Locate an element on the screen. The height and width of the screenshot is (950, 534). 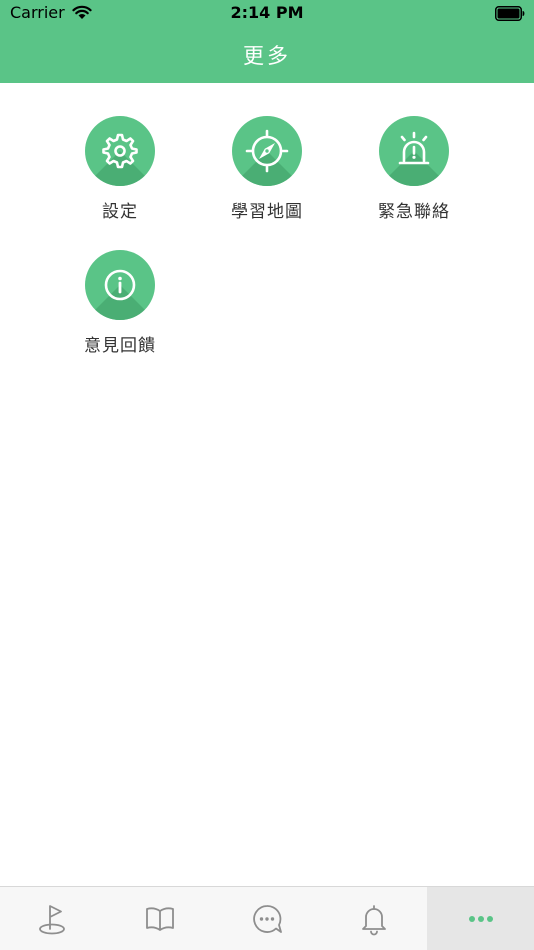
tab-more is located at coordinates (480, 918).